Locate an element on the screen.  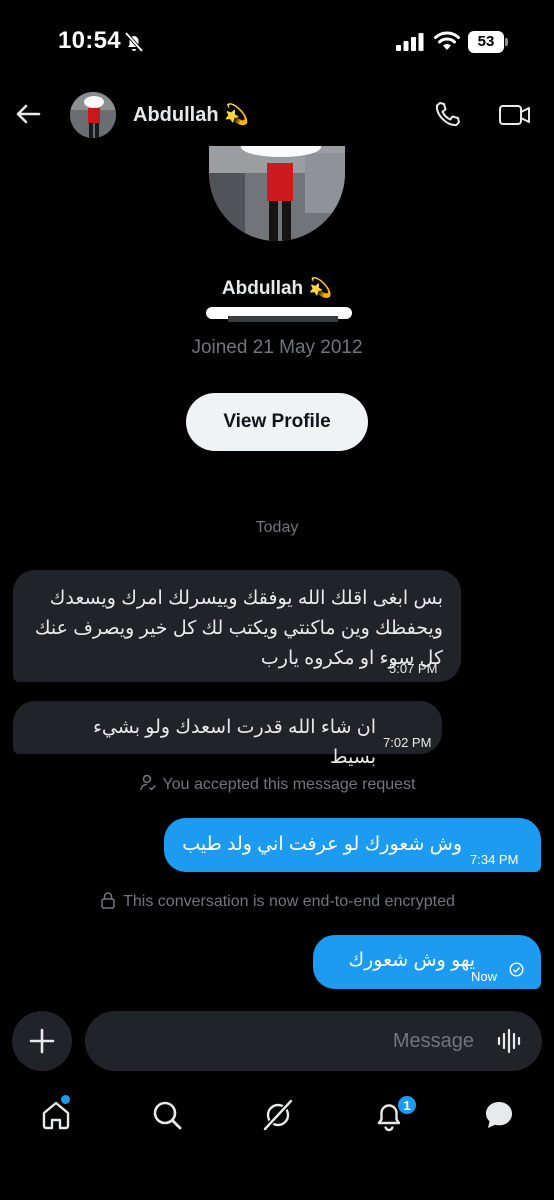
phone-call-icon is located at coordinates (447, 115).